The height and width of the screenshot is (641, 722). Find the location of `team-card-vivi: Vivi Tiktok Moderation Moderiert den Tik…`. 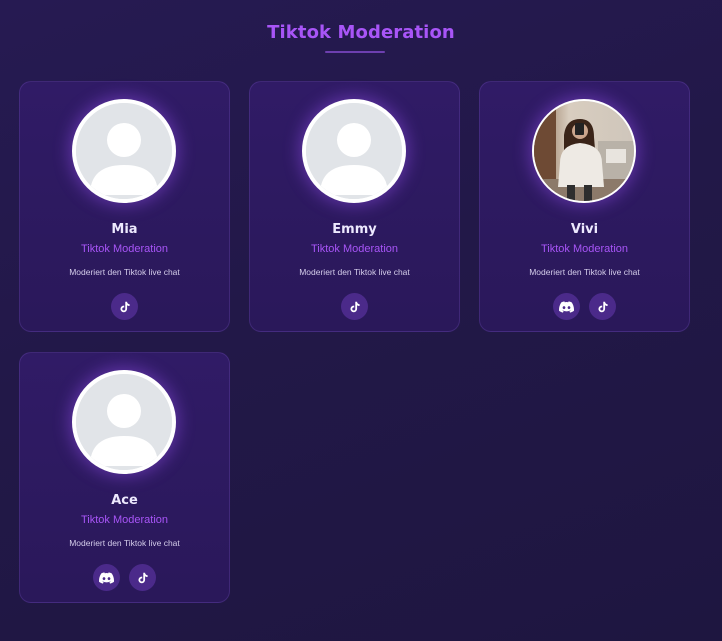

team-card-vivi: Vivi Tiktok Moderation Moderiert den Tik… is located at coordinates (584, 206).